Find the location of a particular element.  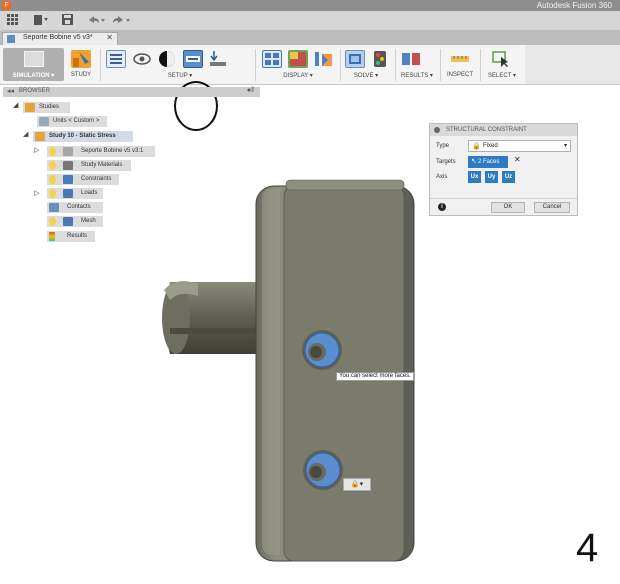

cancel-button: Cancel is located at coordinates (552, 207).